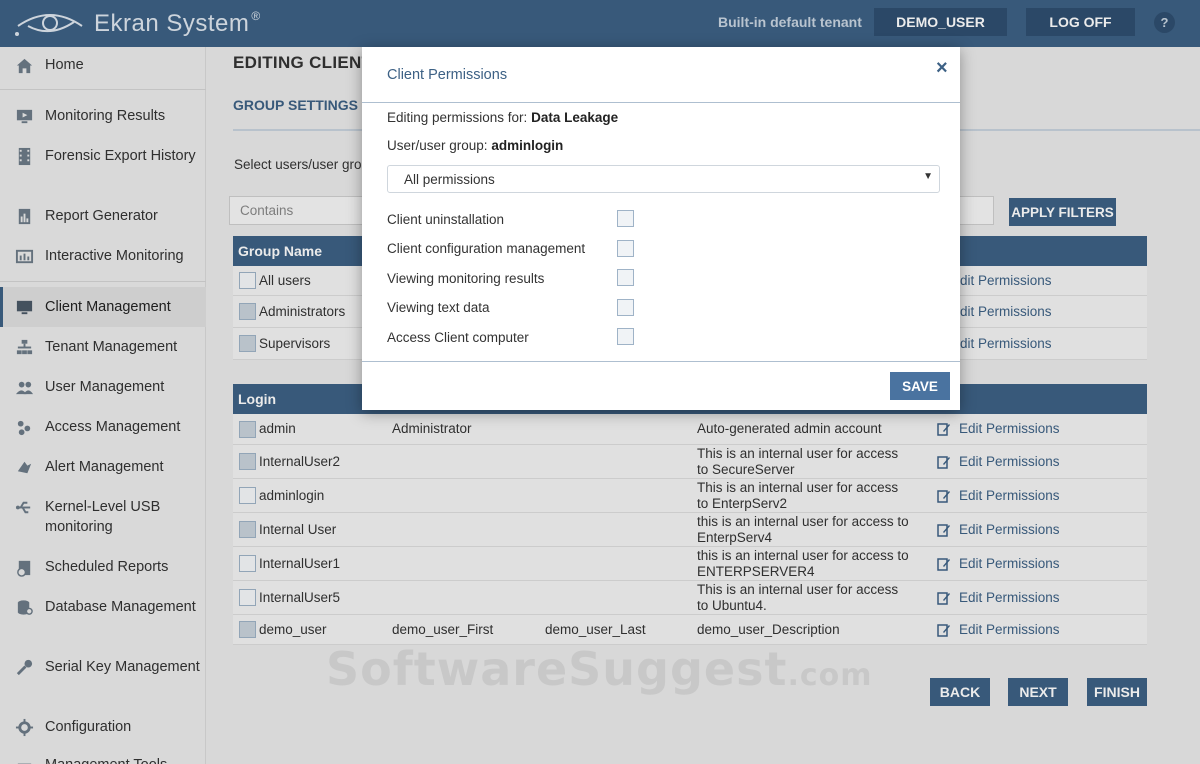 The height and width of the screenshot is (764, 1200). What do you see at coordinates (486, 248) in the screenshot?
I see `permission-label: Client configuration management` at bounding box center [486, 248].